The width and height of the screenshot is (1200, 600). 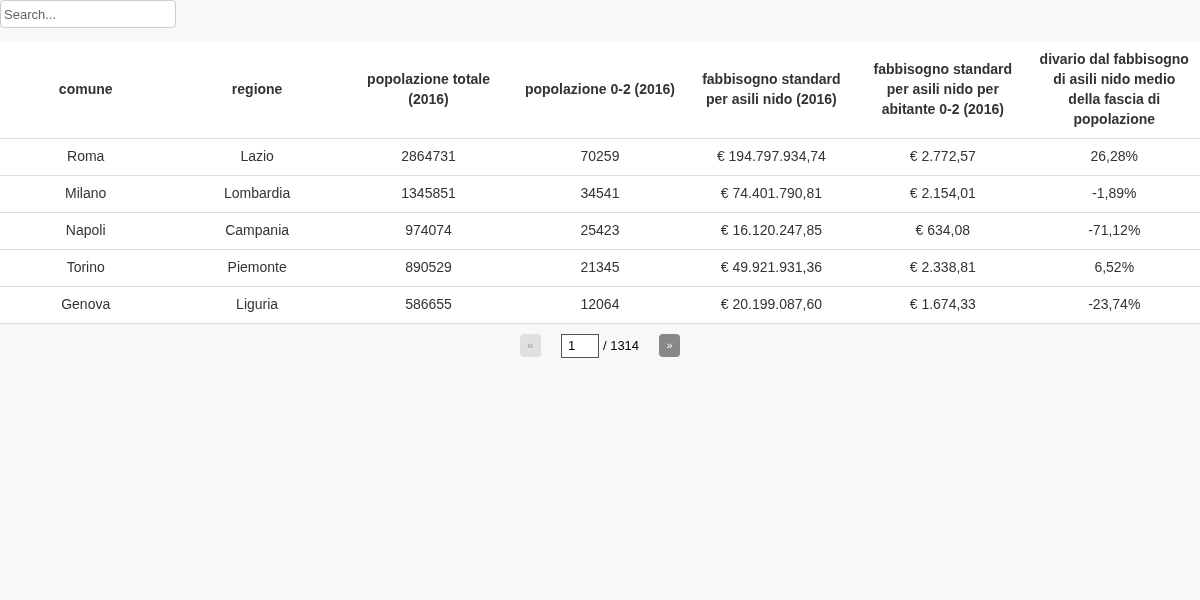 I want to click on table-cell: 890529, so click(x=428, y=267).